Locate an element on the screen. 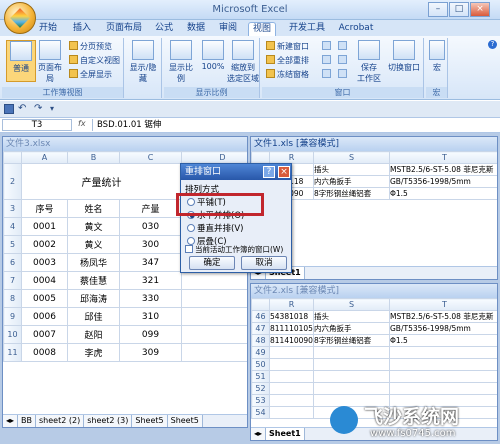 The width and height of the screenshot is (500, 444). row-header: 2 is located at coordinates (12, 181).